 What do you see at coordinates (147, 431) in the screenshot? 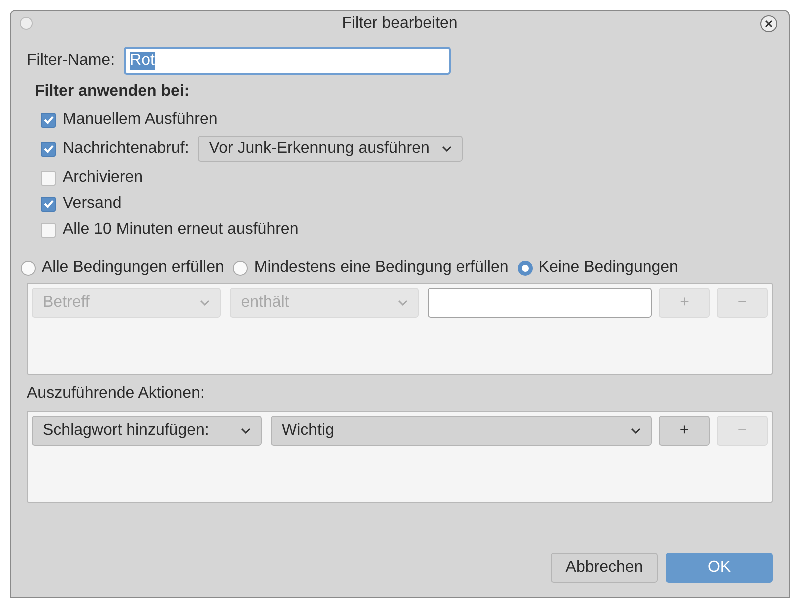
I see `action-dropdown: Schlagwort hinzufügen:` at bounding box center [147, 431].